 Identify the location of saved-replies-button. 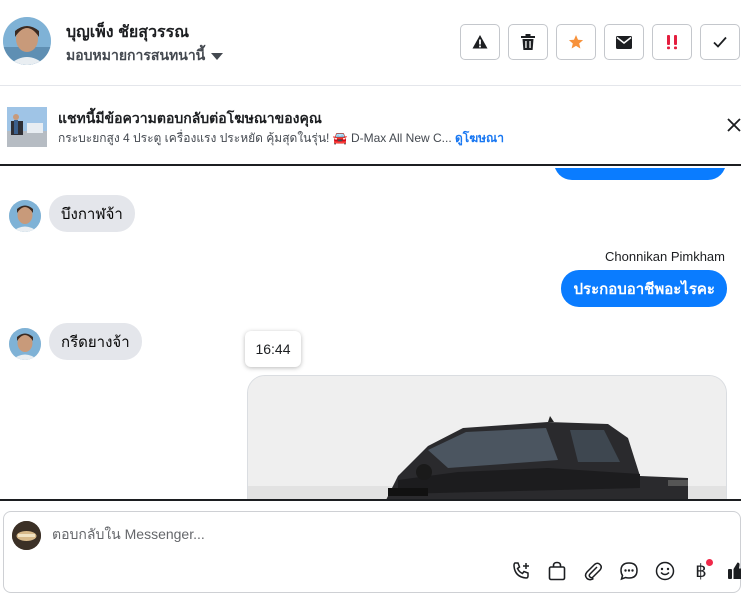
(629, 571).